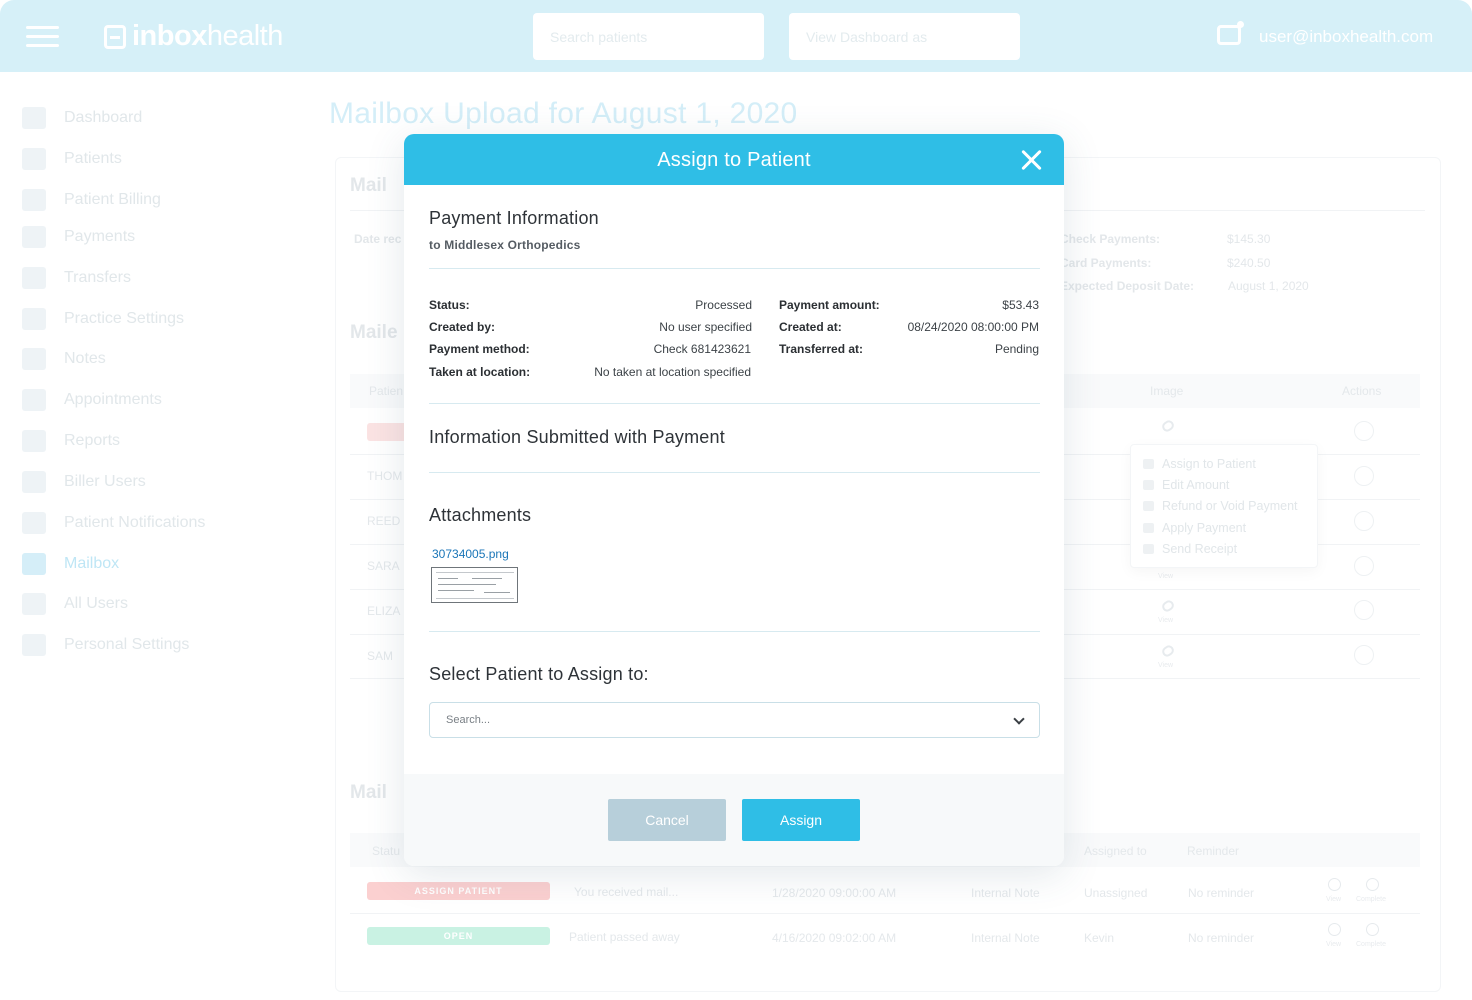 This screenshot has width=1472, height=1000. Describe the element at coordinates (34, 278) in the screenshot. I see `transfer-icon` at that location.